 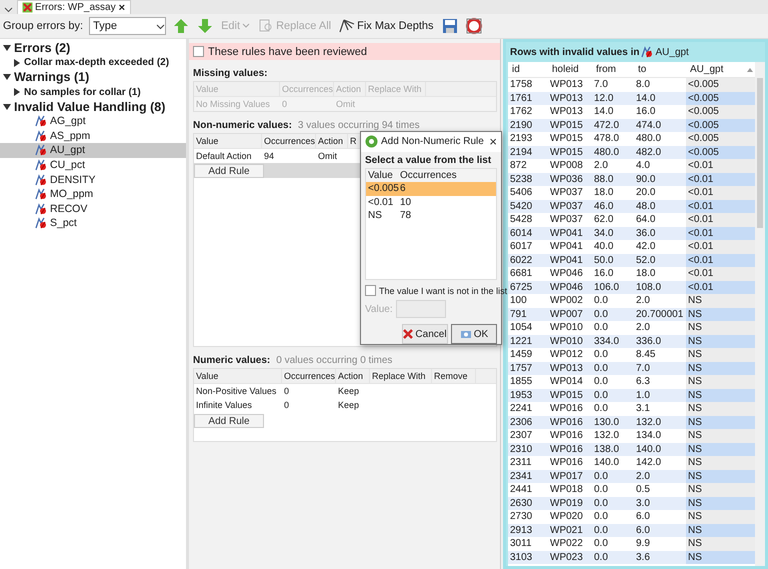 What do you see at coordinates (161, 26) in the screenshot?
I see `caret-icon` at bounding box center [161, 26].